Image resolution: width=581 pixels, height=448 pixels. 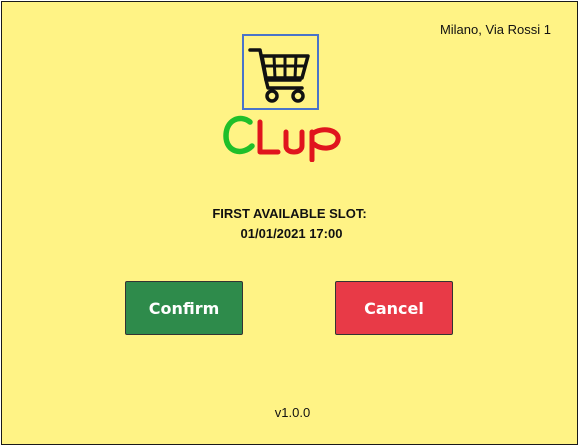 What do you see at coordinates (495, 29) in the screenshot?
I see `store-address: Milano, Via Rossi 1` at bounding box center [495, 29].